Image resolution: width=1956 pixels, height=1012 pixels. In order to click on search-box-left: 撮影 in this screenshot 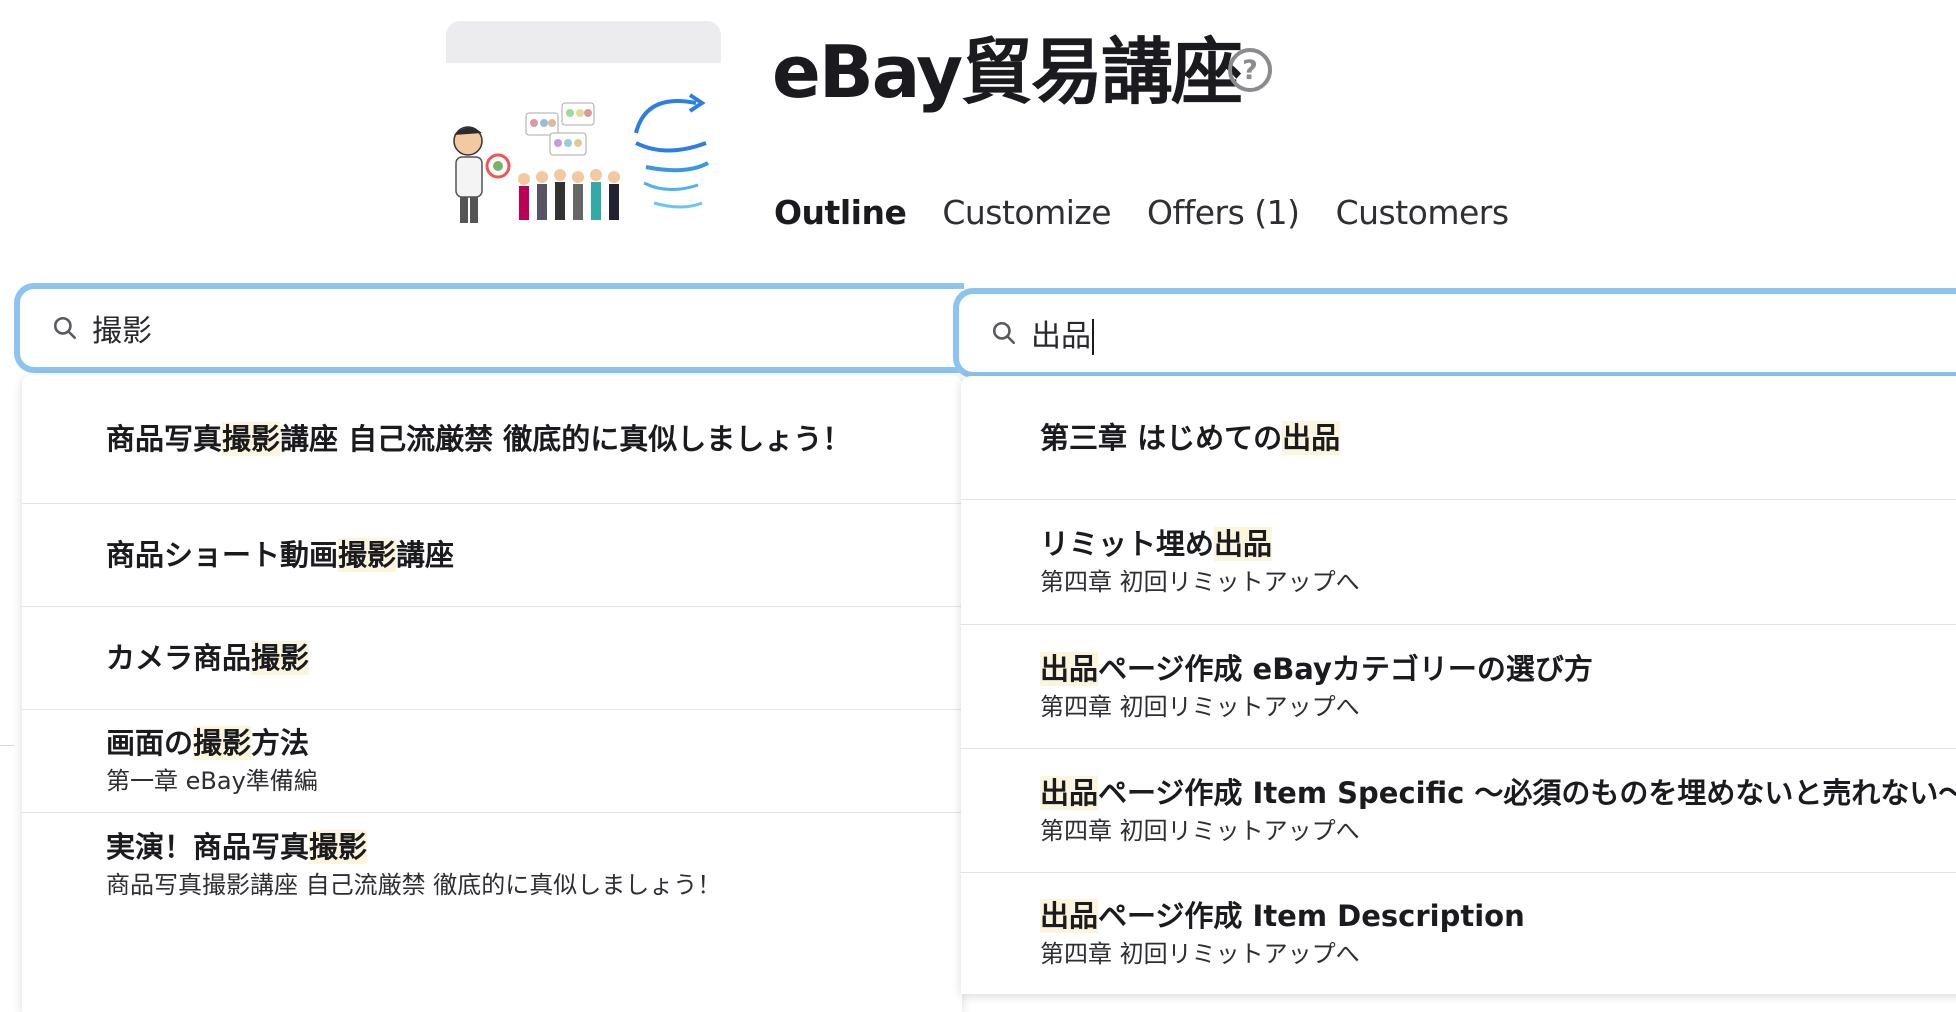, I will do `click(489, 328)`.